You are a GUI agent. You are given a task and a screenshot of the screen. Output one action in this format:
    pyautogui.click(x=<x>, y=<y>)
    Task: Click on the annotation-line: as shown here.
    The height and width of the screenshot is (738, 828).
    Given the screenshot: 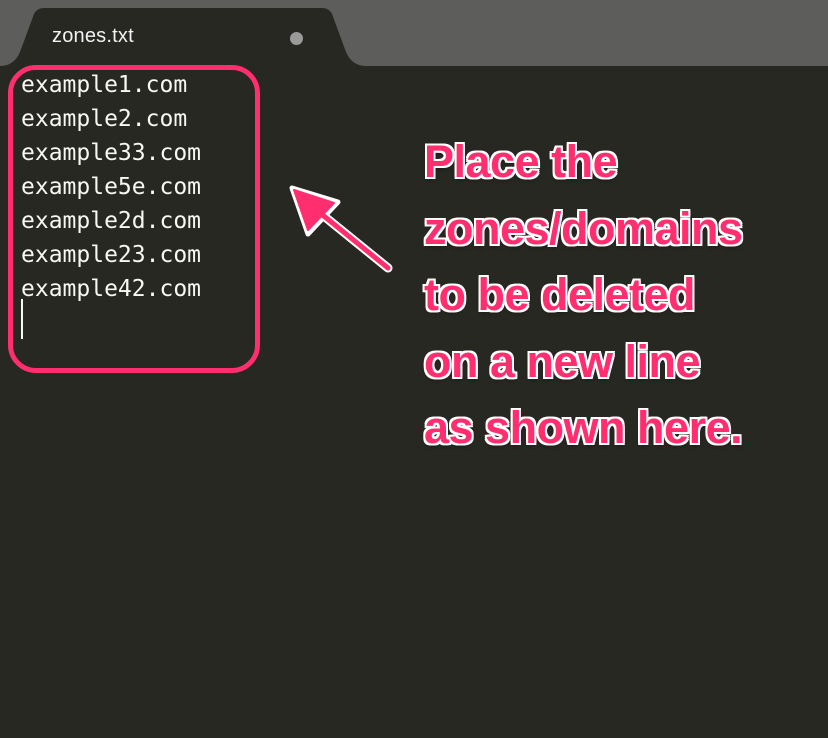 What is the action you would take?
    pyautogui.click(x=583, y=427)
    